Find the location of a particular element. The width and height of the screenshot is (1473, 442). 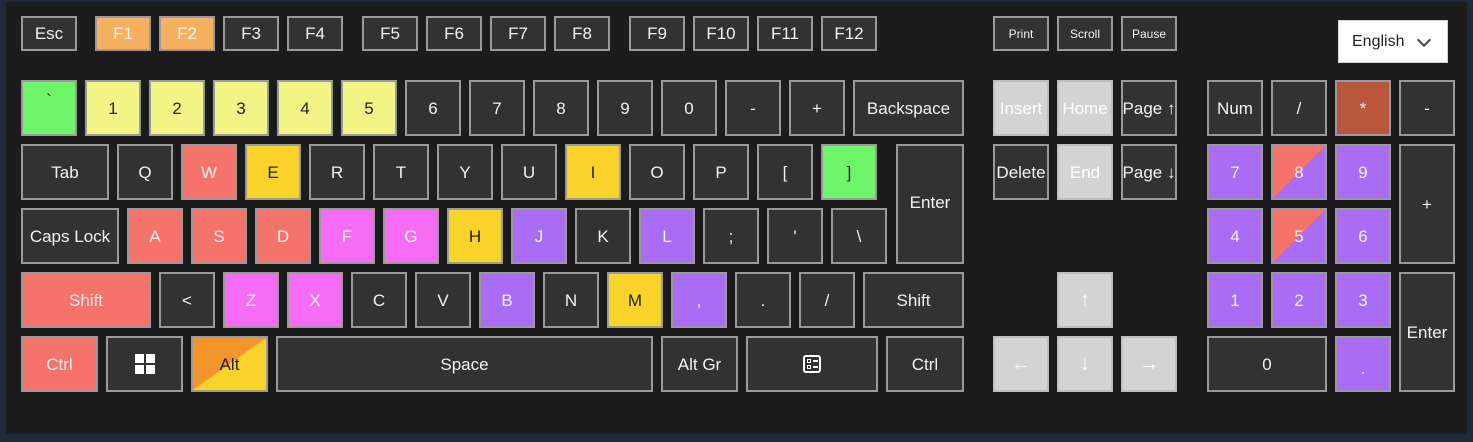

key-q: Q is located at coordinates (145, 172).